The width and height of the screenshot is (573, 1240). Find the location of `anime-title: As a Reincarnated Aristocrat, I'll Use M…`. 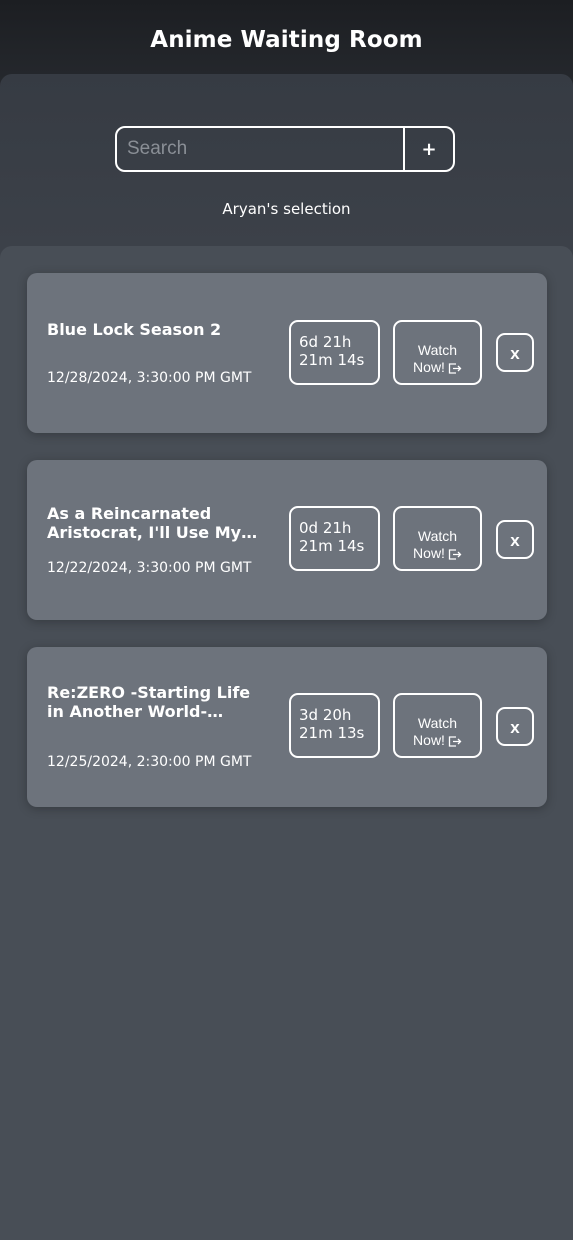

anime-title: As a Reincarnated Aristocrat, I'll Use M… is located at coordinates (144, 523).